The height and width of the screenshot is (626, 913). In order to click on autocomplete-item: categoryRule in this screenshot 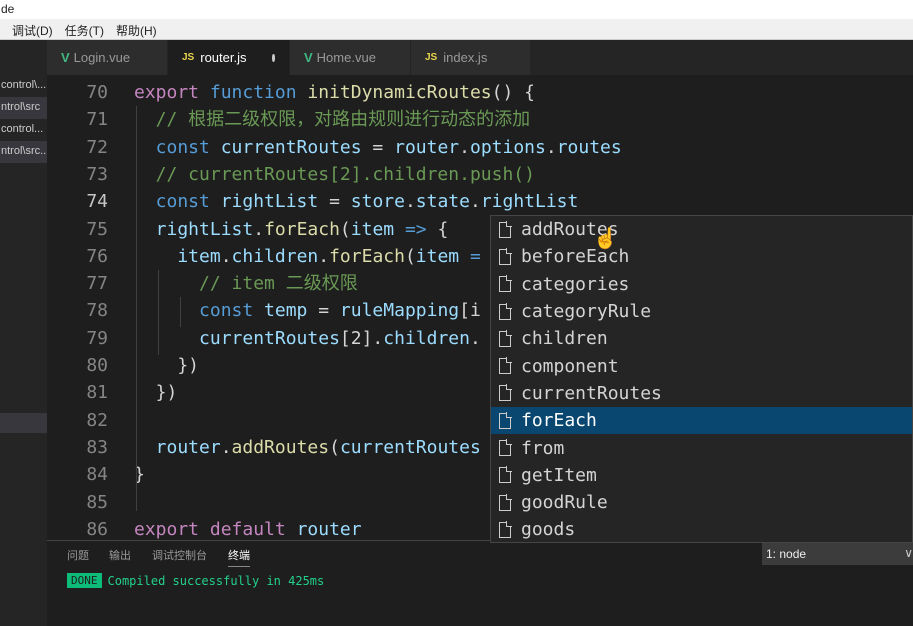, I will do `click(701, 311)`.